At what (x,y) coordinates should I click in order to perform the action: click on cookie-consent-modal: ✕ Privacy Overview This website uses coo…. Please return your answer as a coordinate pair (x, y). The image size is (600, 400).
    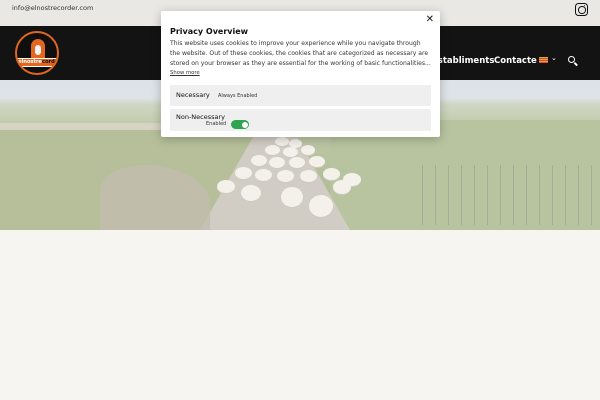
    Looking at the image, I should click on (300, 74).